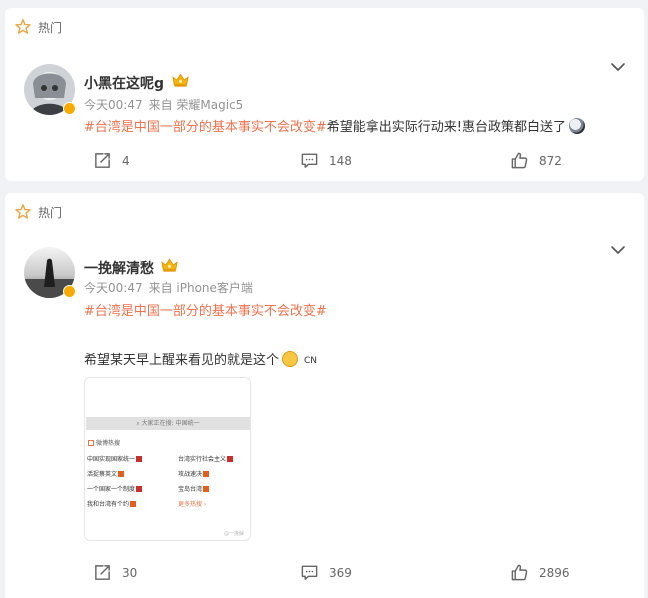 This screenshot has width=648, height=598. I want to click on comment-button: 369, so click(326, 572).